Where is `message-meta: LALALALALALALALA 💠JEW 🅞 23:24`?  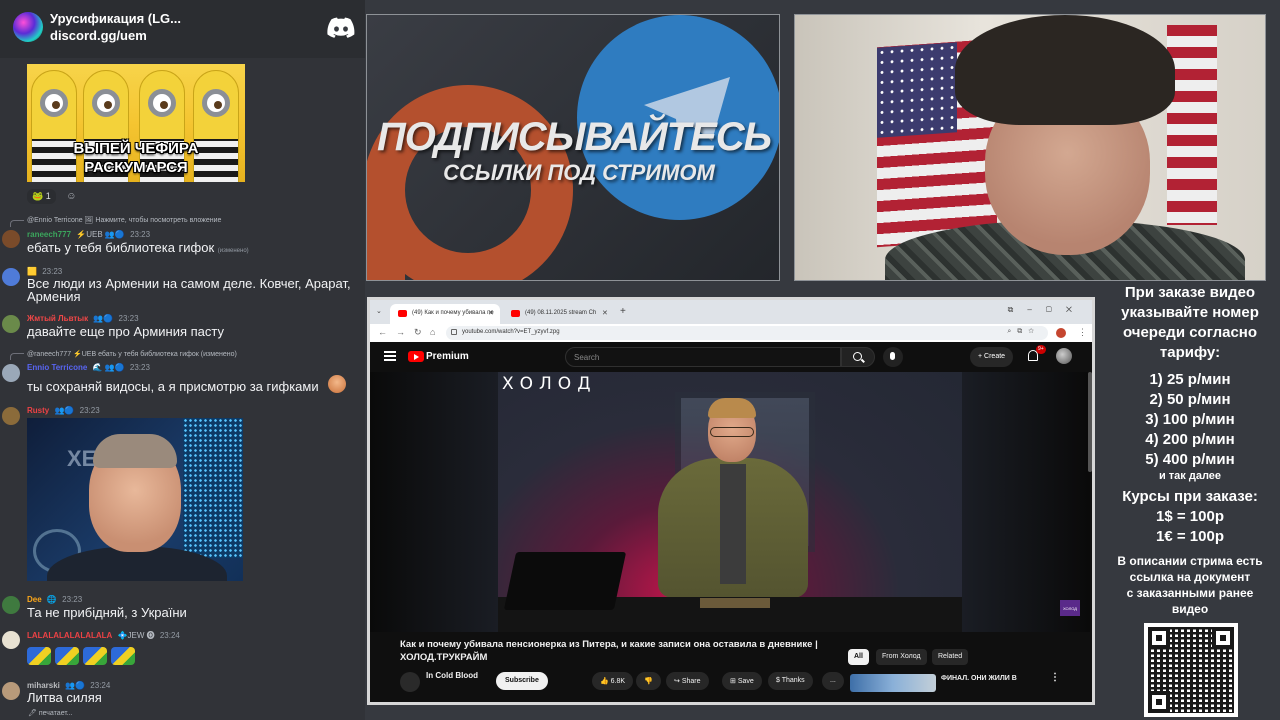
message-meta: LALALALALALALALA 💠JEW 🅞 23:24 is located at coordinates (103, 635).